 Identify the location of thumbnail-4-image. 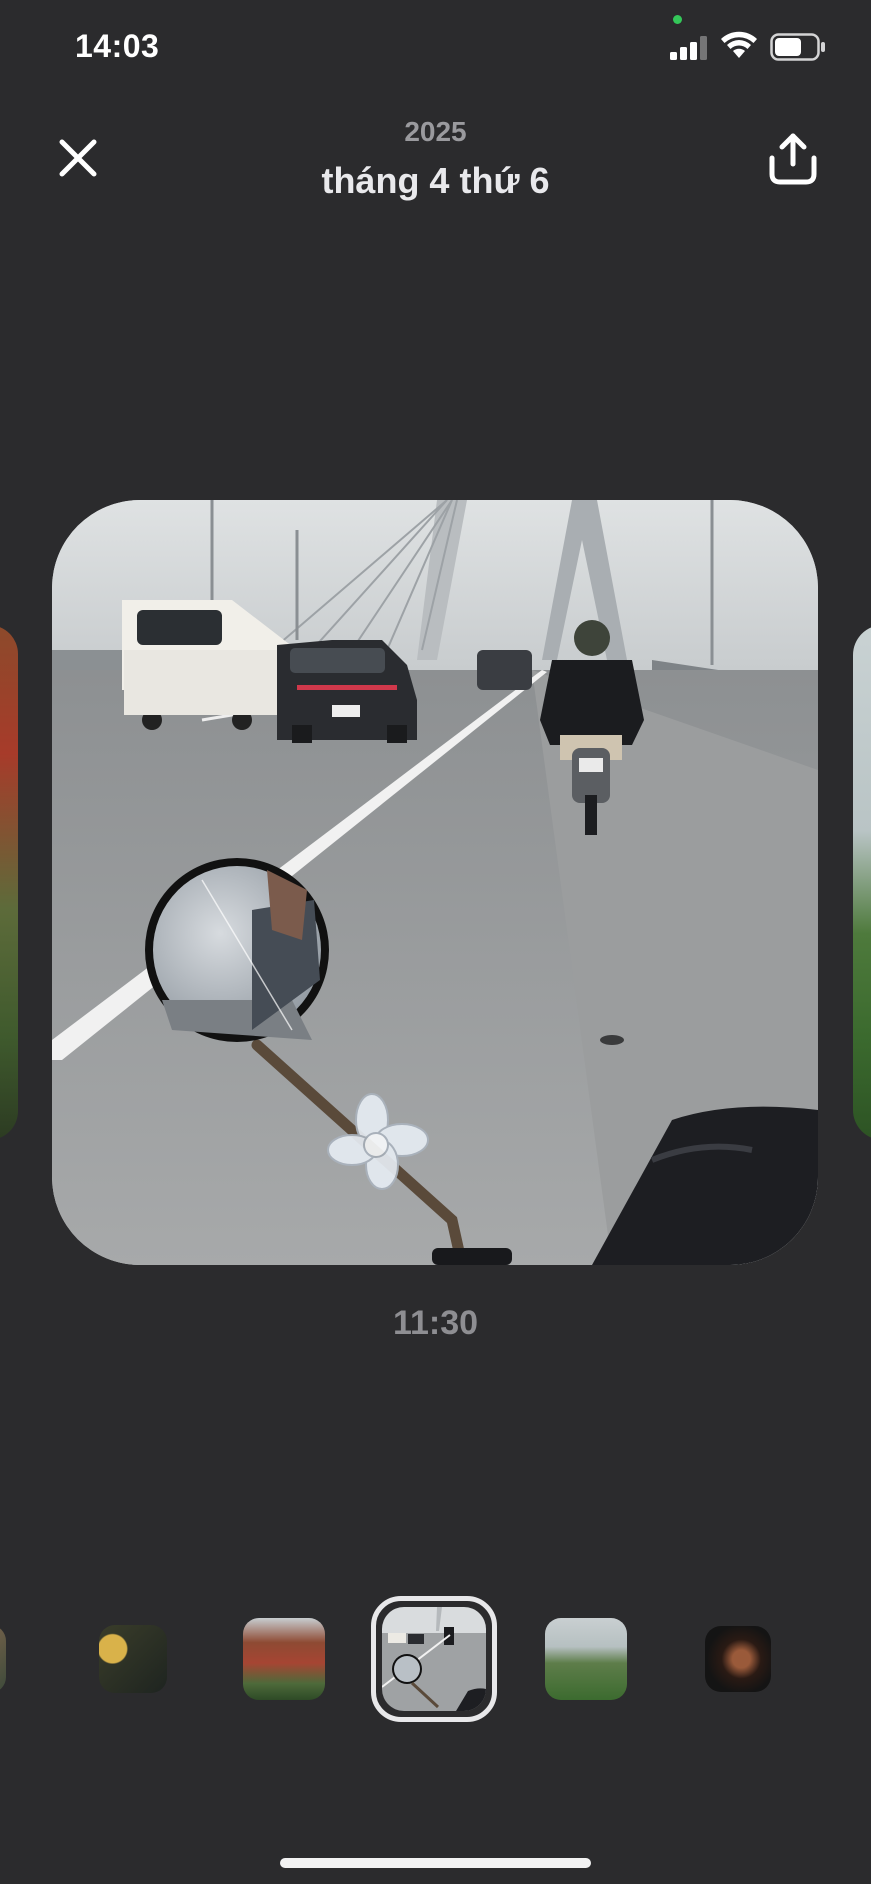
(434, 1659).